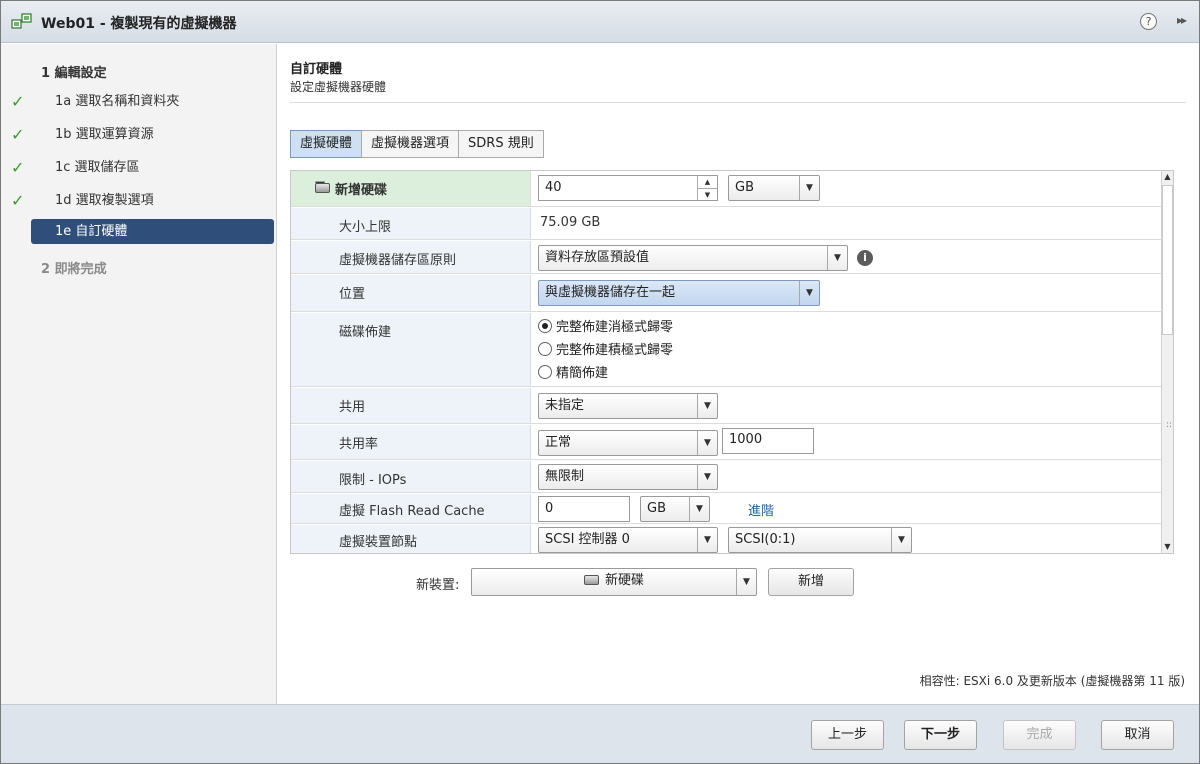  What do you see at coordinates (614, 582) in the screenshot?
I see `new-device-select: 新硬碟 ▼` at bounding box center [614, 582].